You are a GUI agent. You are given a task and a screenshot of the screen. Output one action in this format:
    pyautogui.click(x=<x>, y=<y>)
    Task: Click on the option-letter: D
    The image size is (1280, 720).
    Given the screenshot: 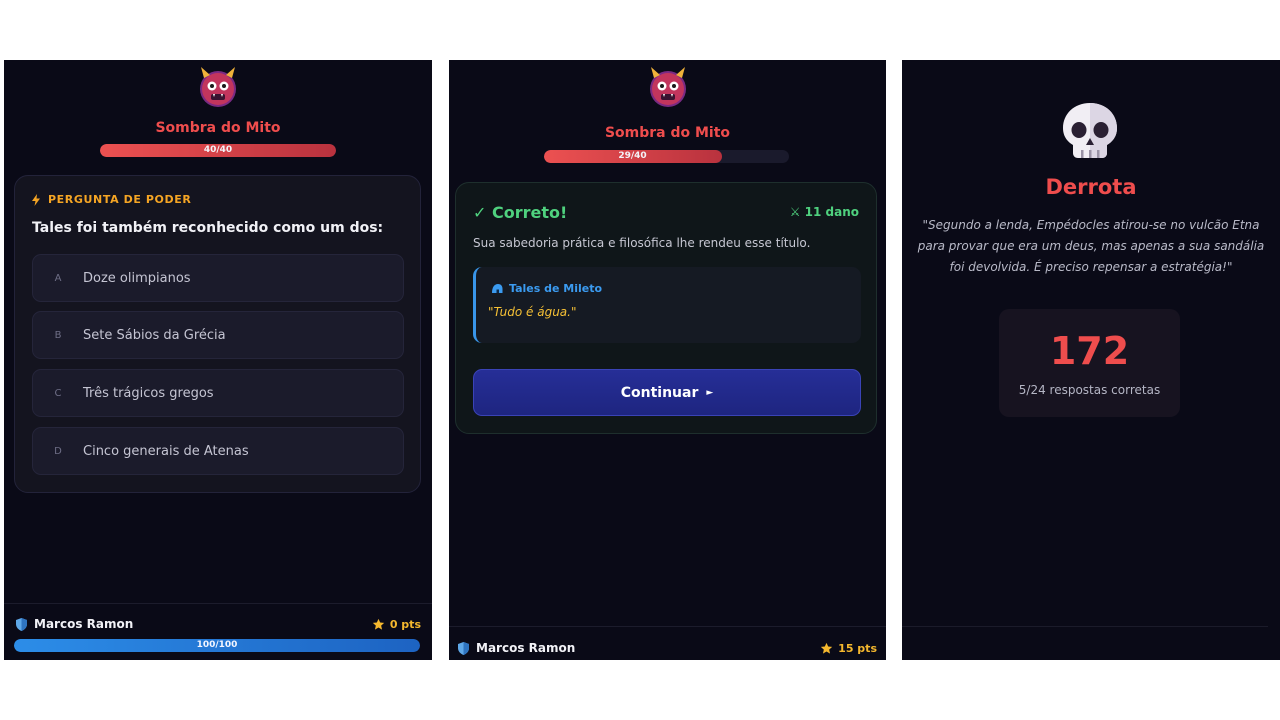 What is the action you would take?
    pyautogui.click(x=58, y=451)
    